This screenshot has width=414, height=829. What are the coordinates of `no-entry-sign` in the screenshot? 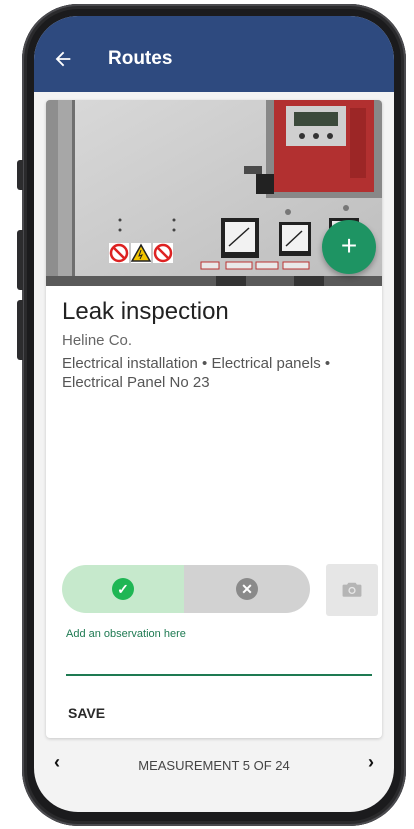 It's located at (119, 253).